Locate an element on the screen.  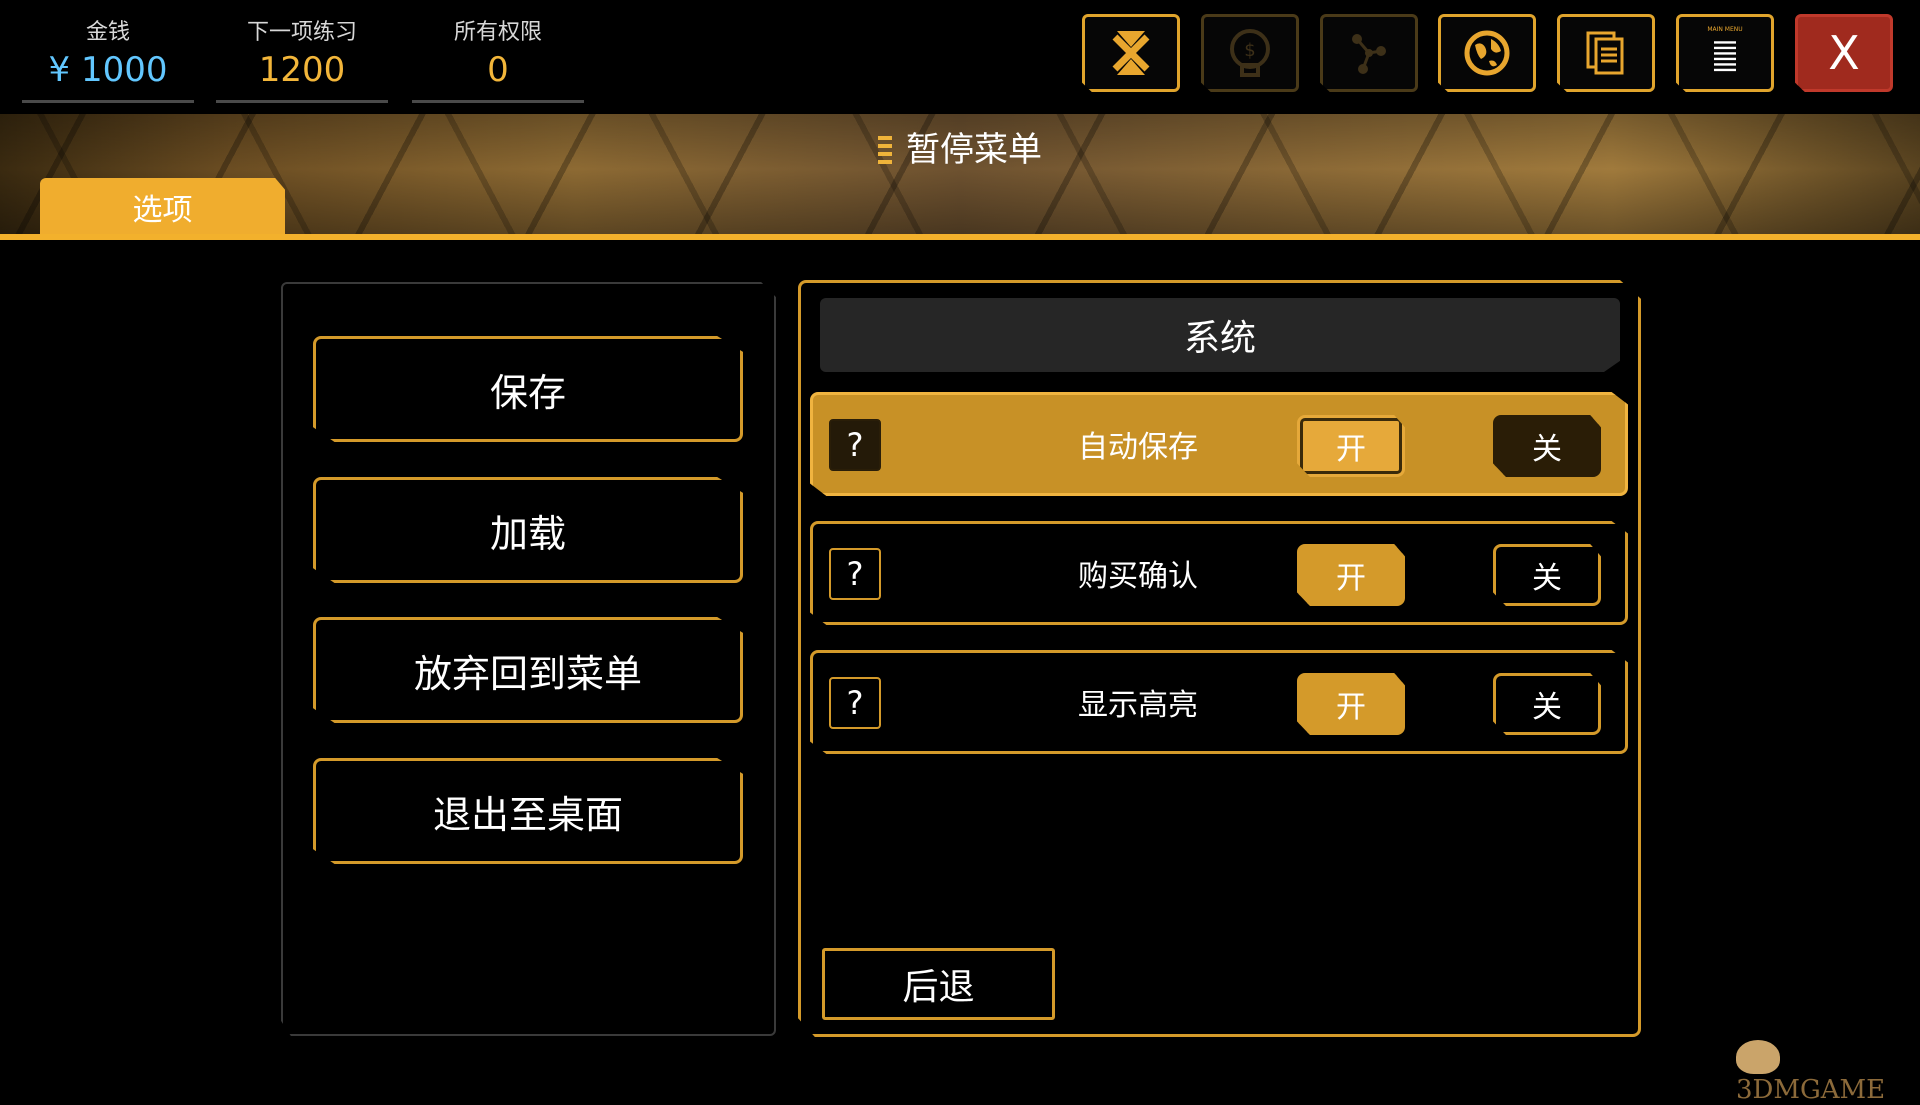
option-row-show-highlights: ? 显示高亮 开 关 is located at coordinates (1219, 702).